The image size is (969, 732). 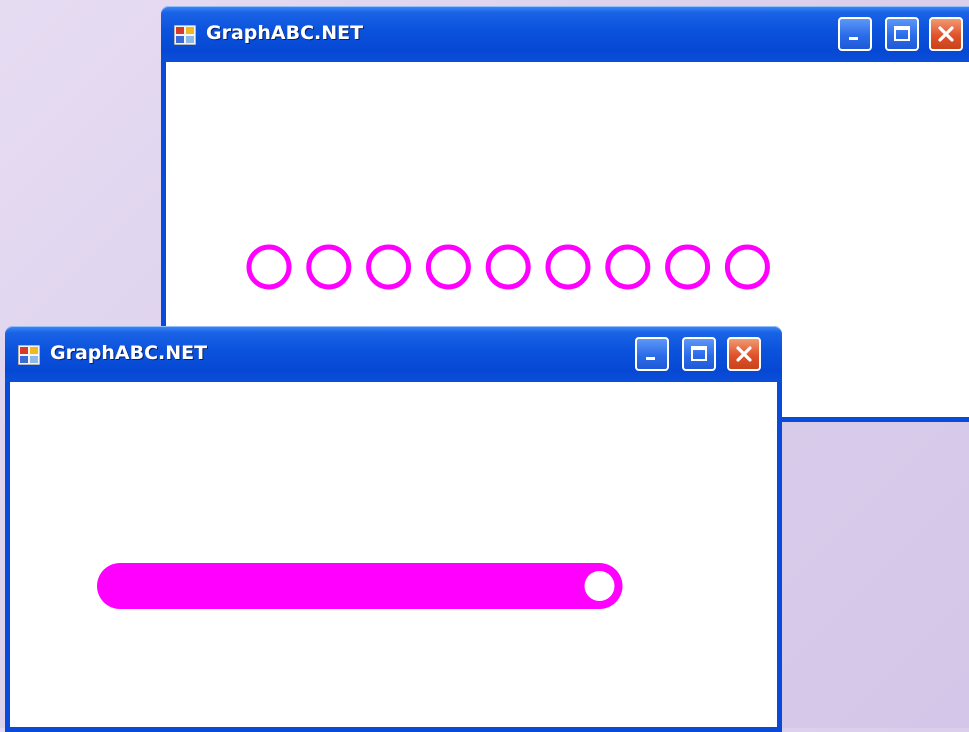 I want to click on progress-knob, so click(x=599, y=586).